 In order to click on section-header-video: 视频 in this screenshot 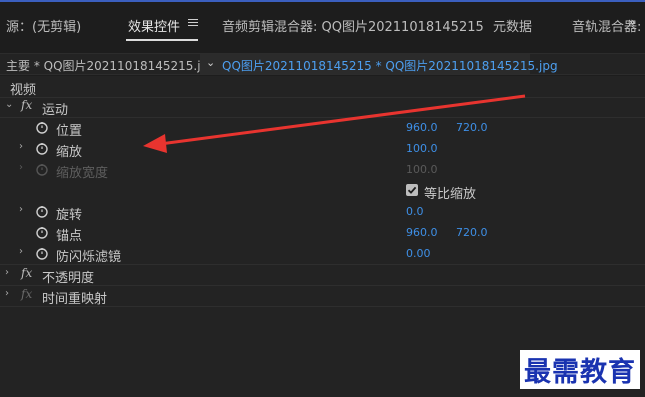, I will do `click(322, 87)`.